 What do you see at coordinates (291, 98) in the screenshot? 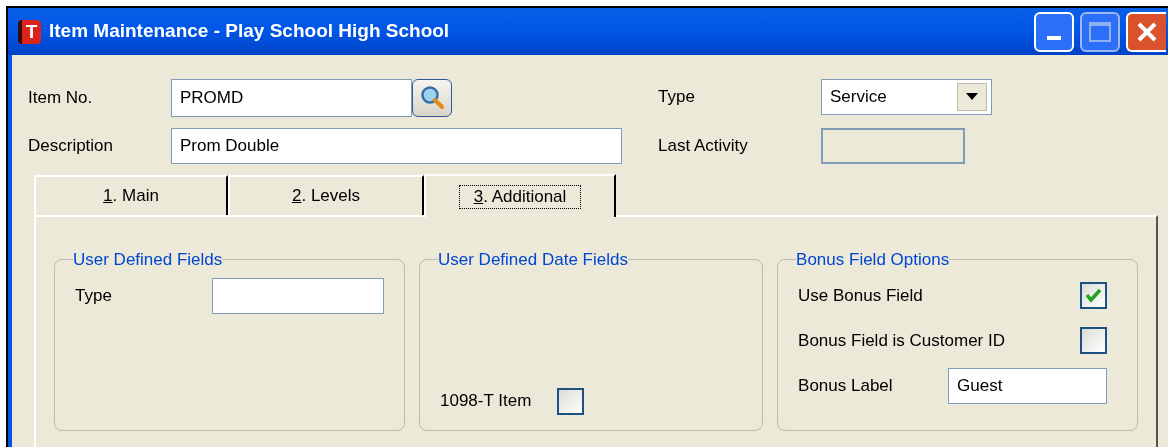
I see `item-number-field: PROMD` at bounding box center [291, 98].